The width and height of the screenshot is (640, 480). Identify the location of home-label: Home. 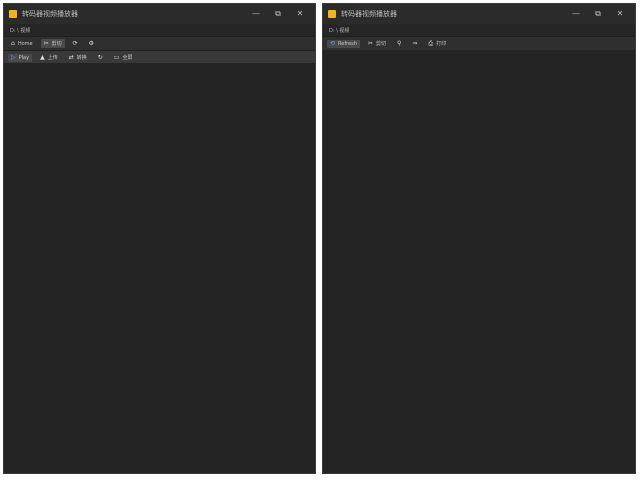
(25, 43).